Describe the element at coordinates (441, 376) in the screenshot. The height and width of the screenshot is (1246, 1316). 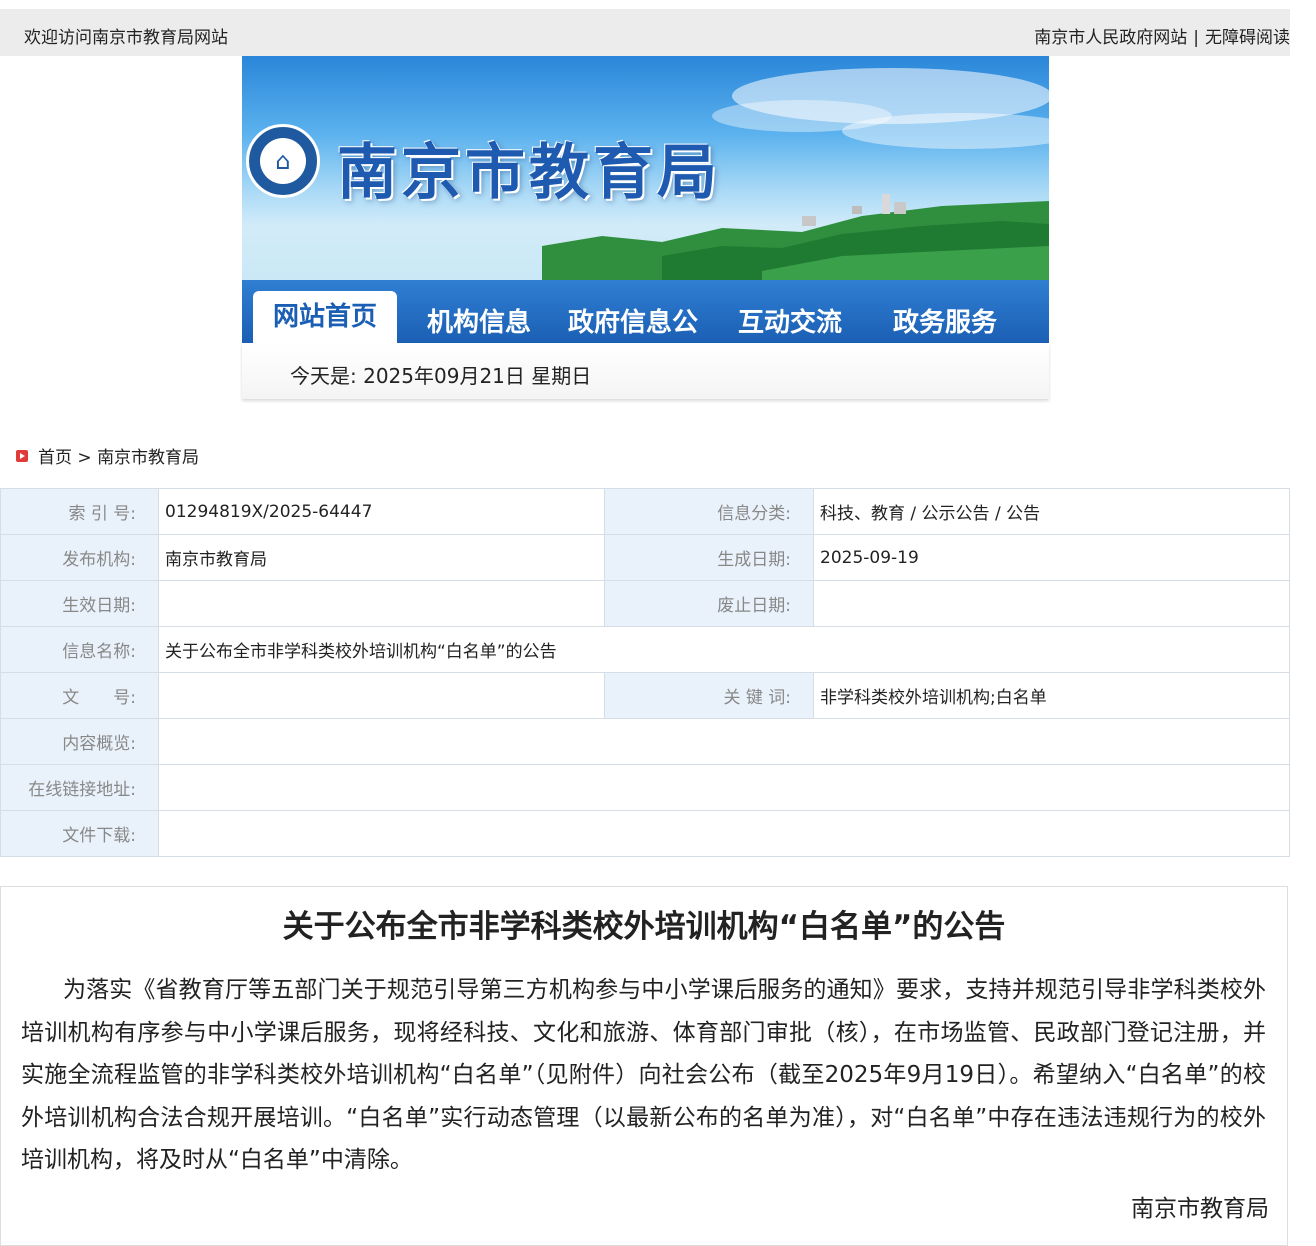
I see `today-date: 今天是: 2025年09月21日 星期日` at that location.